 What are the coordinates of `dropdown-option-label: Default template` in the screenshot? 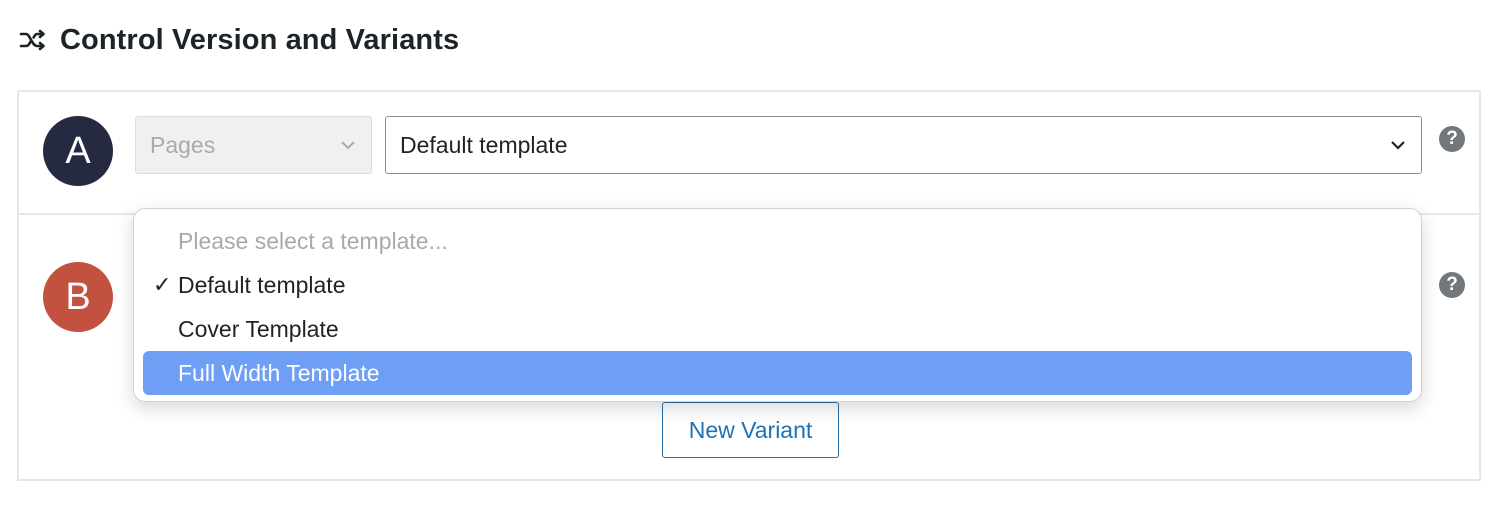 It's located at (262, 284).